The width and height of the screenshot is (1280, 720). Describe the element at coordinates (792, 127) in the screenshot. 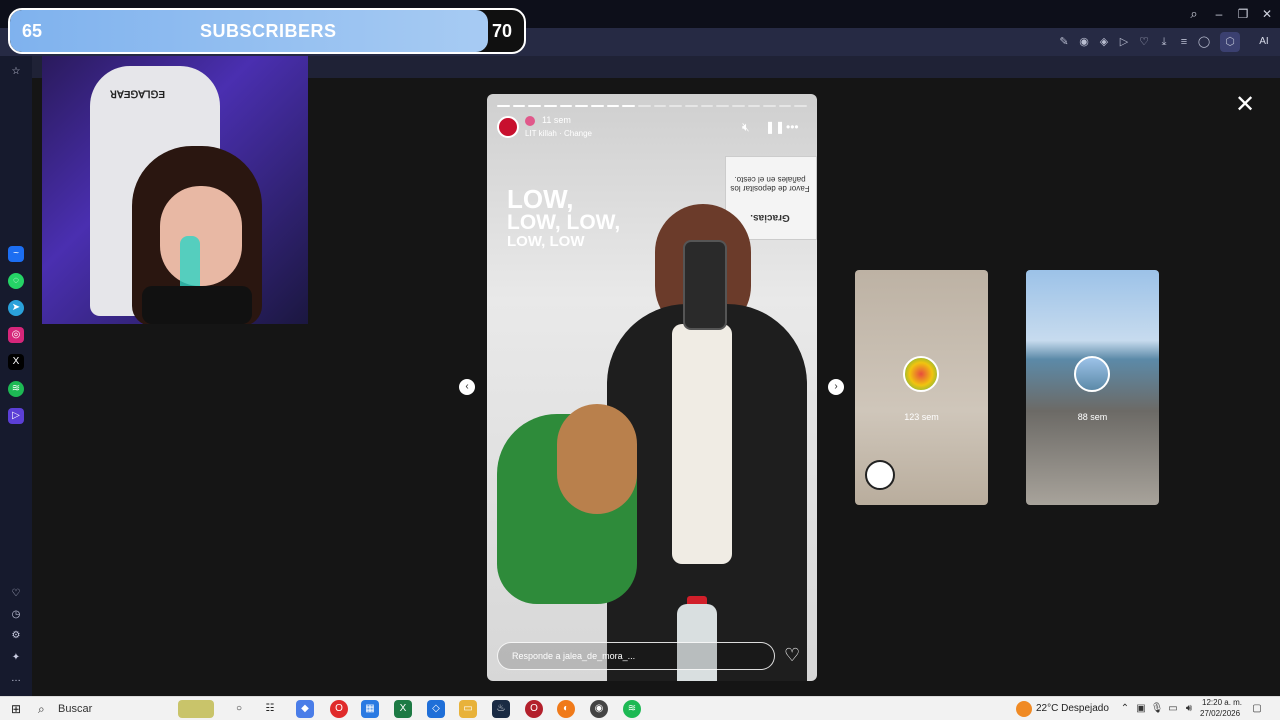

I see `more-options-icon: •••` at that location.